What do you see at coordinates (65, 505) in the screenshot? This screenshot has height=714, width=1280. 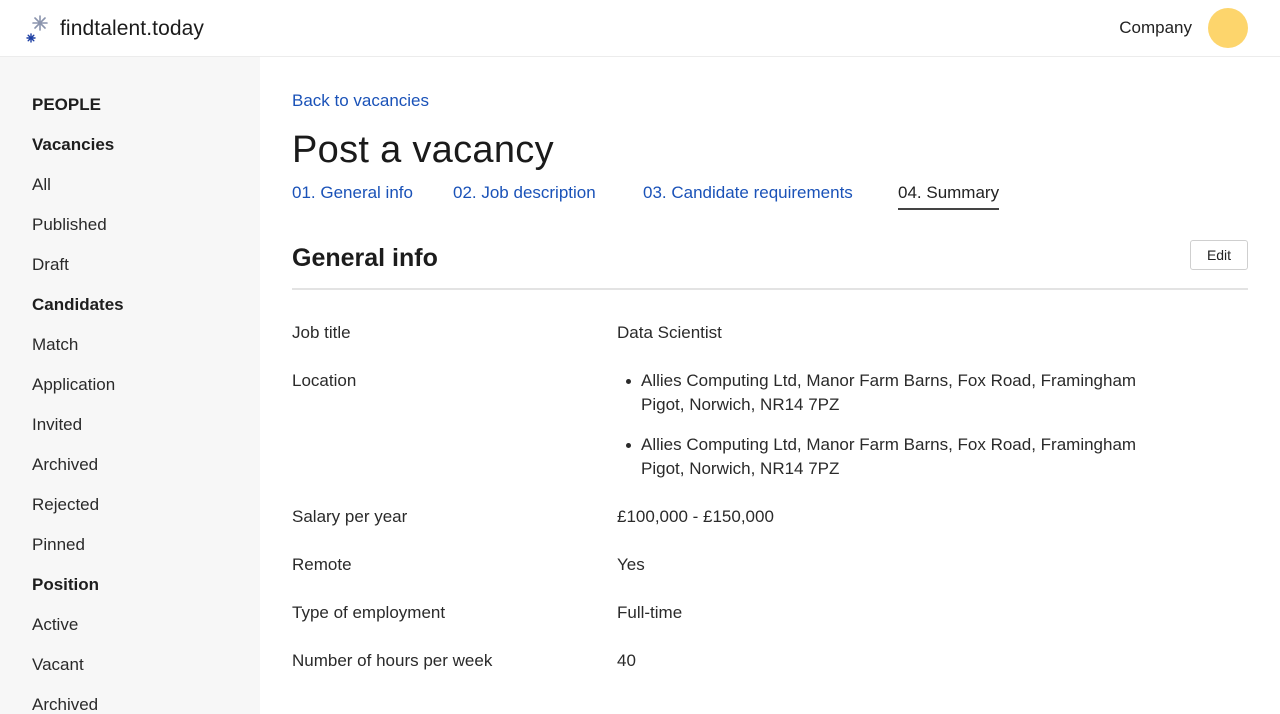 I see `sidebar-item-rejected: Rejected` at bounding box center [65, 505].